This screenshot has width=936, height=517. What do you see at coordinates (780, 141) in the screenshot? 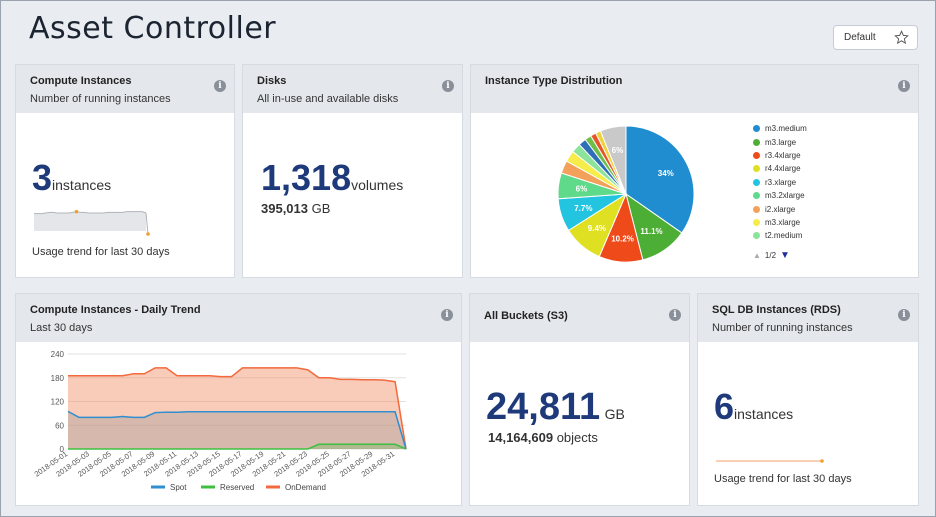
I see `legend-item: m3.large` at bounding box center [780, 141].